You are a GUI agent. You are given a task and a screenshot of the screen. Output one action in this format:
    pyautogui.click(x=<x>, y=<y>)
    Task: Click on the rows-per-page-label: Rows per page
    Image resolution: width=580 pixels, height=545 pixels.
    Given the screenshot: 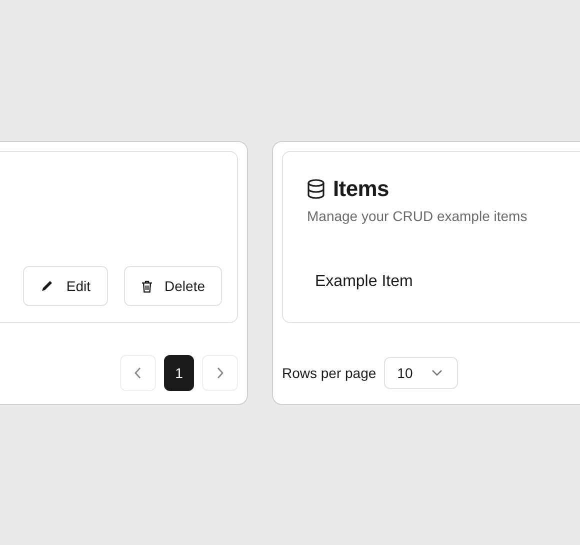 What is the action you would take?
    pyautogui.click(x=329, y=373)
    